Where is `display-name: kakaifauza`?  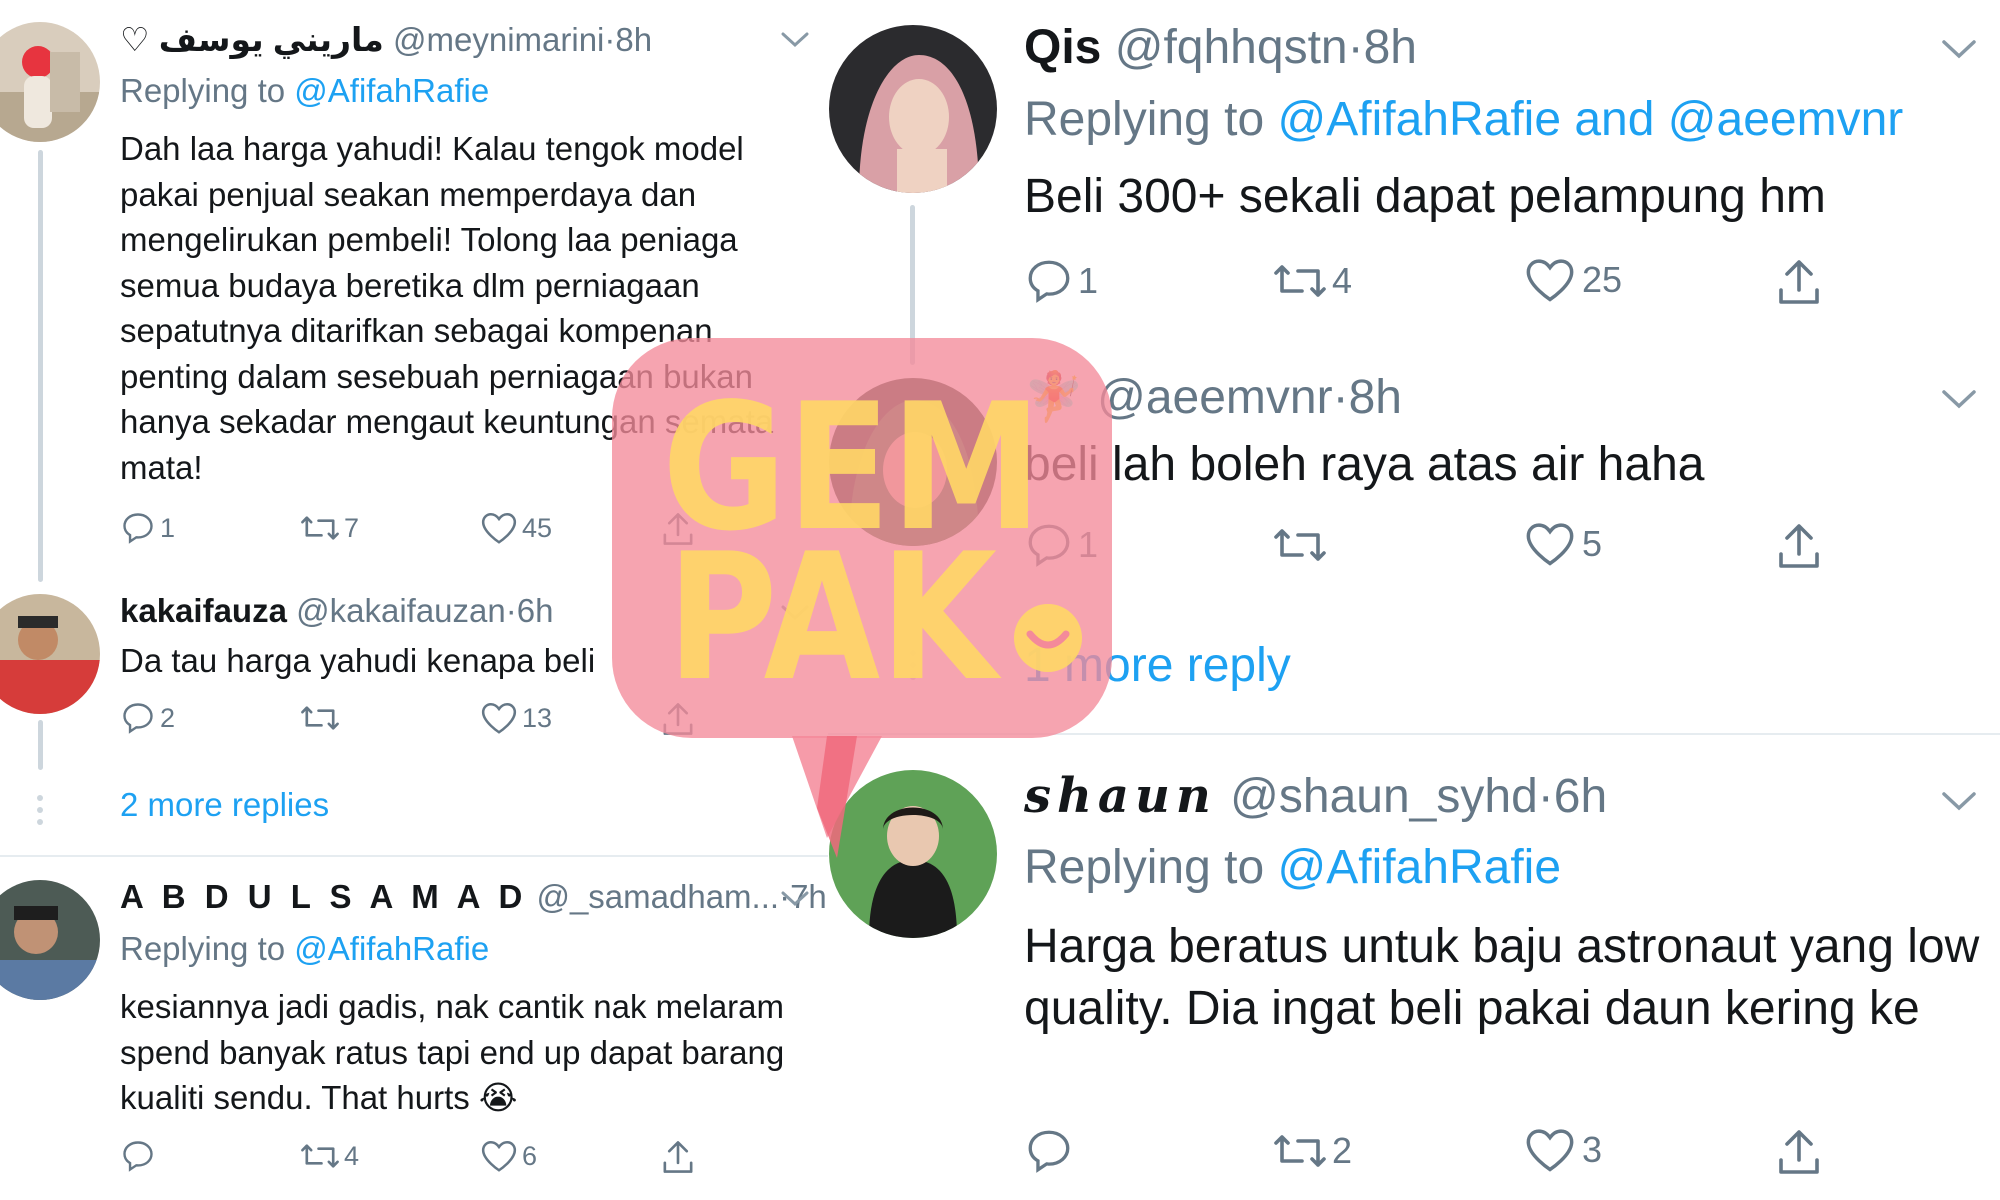 display-name: kakaifauza is located at coordinates (203, 610).